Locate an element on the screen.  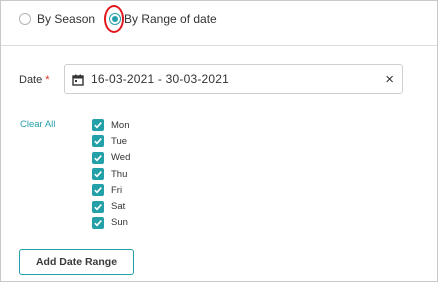
required-asterisk: * is located at coordinates (47, 80).